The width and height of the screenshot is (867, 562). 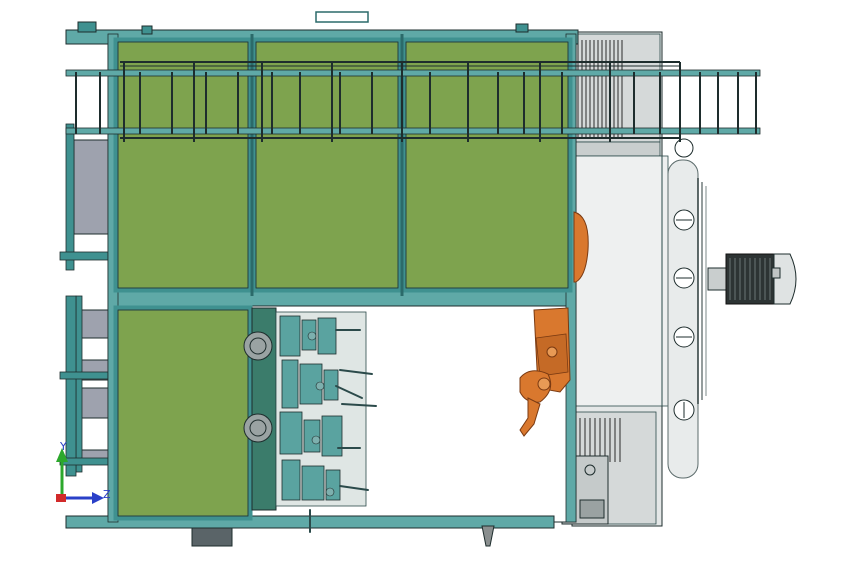 What do you see at coordinates (310, 420) in the screenshot?
I see `fixture-station` at bounding box center [310, 420].